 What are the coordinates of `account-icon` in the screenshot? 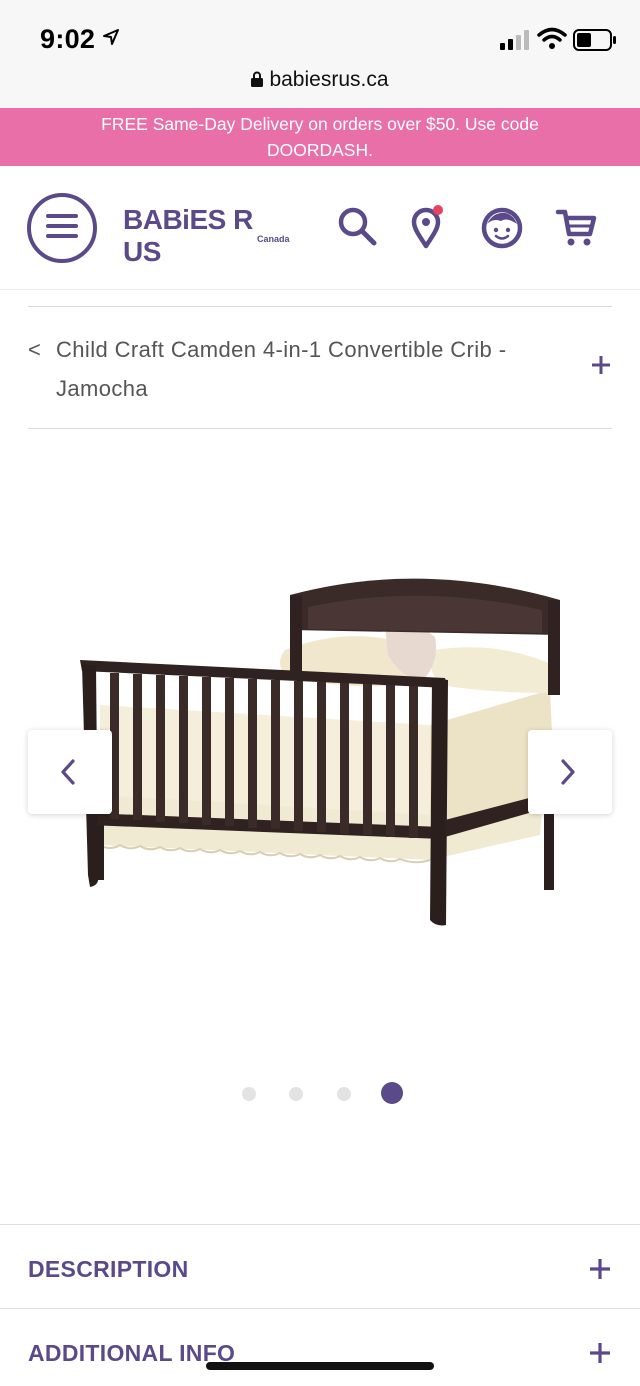 It's located at (502, 227).